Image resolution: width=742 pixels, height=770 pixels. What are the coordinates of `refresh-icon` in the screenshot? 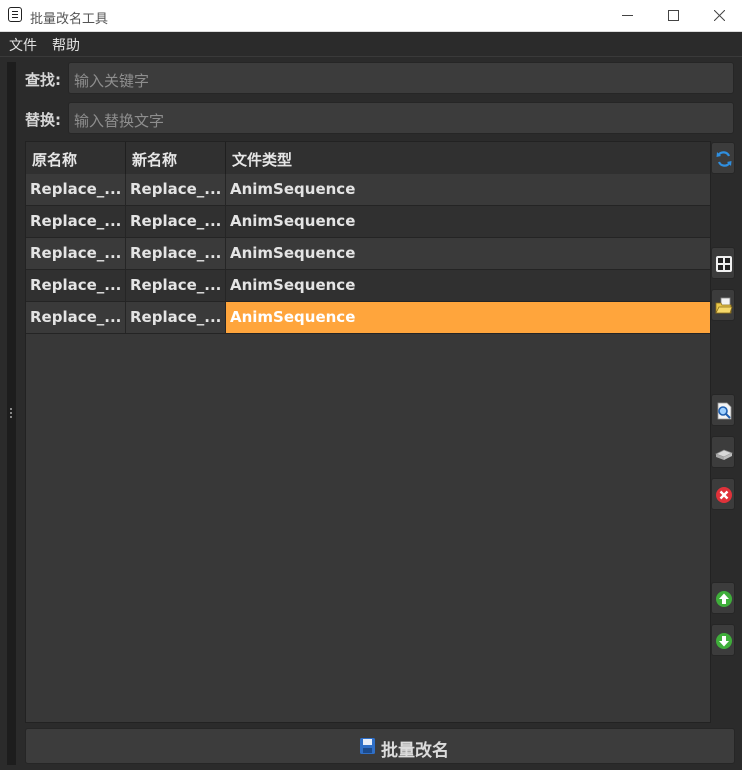 It's located at (724, 159).